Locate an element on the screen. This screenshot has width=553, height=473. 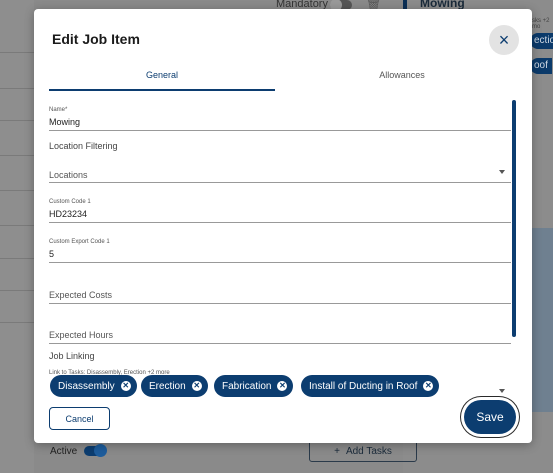
expected-costs-field: Expected Costs is located at coordinates (280, 290).